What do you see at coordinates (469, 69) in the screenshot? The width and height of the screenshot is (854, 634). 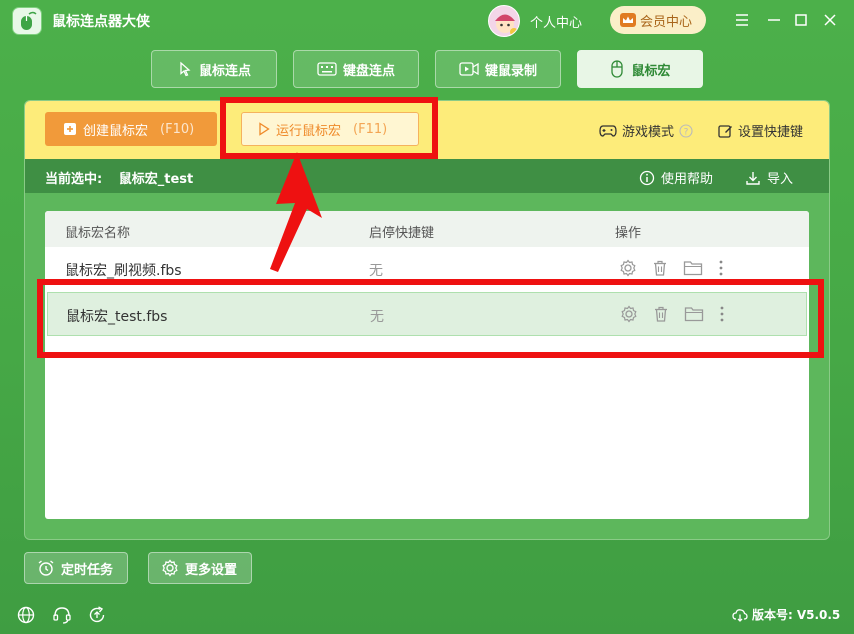 I see `video-record-icon` at bounding box center [469, 69].